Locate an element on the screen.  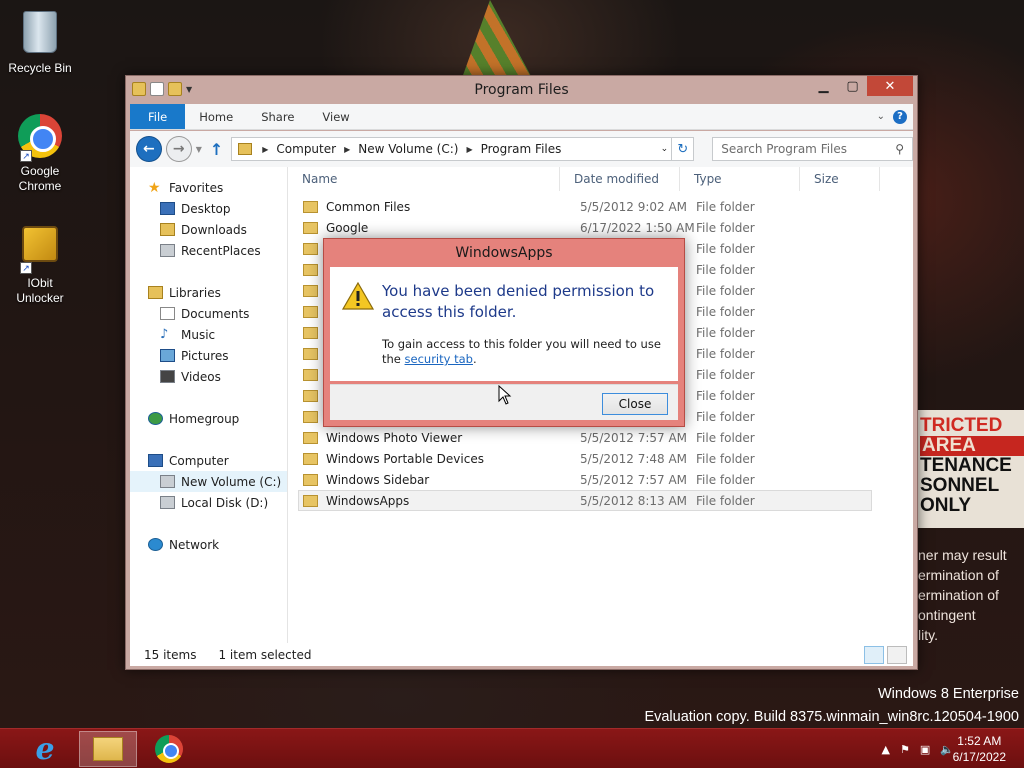
file-date: 5/5/2012 9:02 AM is located at coordinates (634, 206).